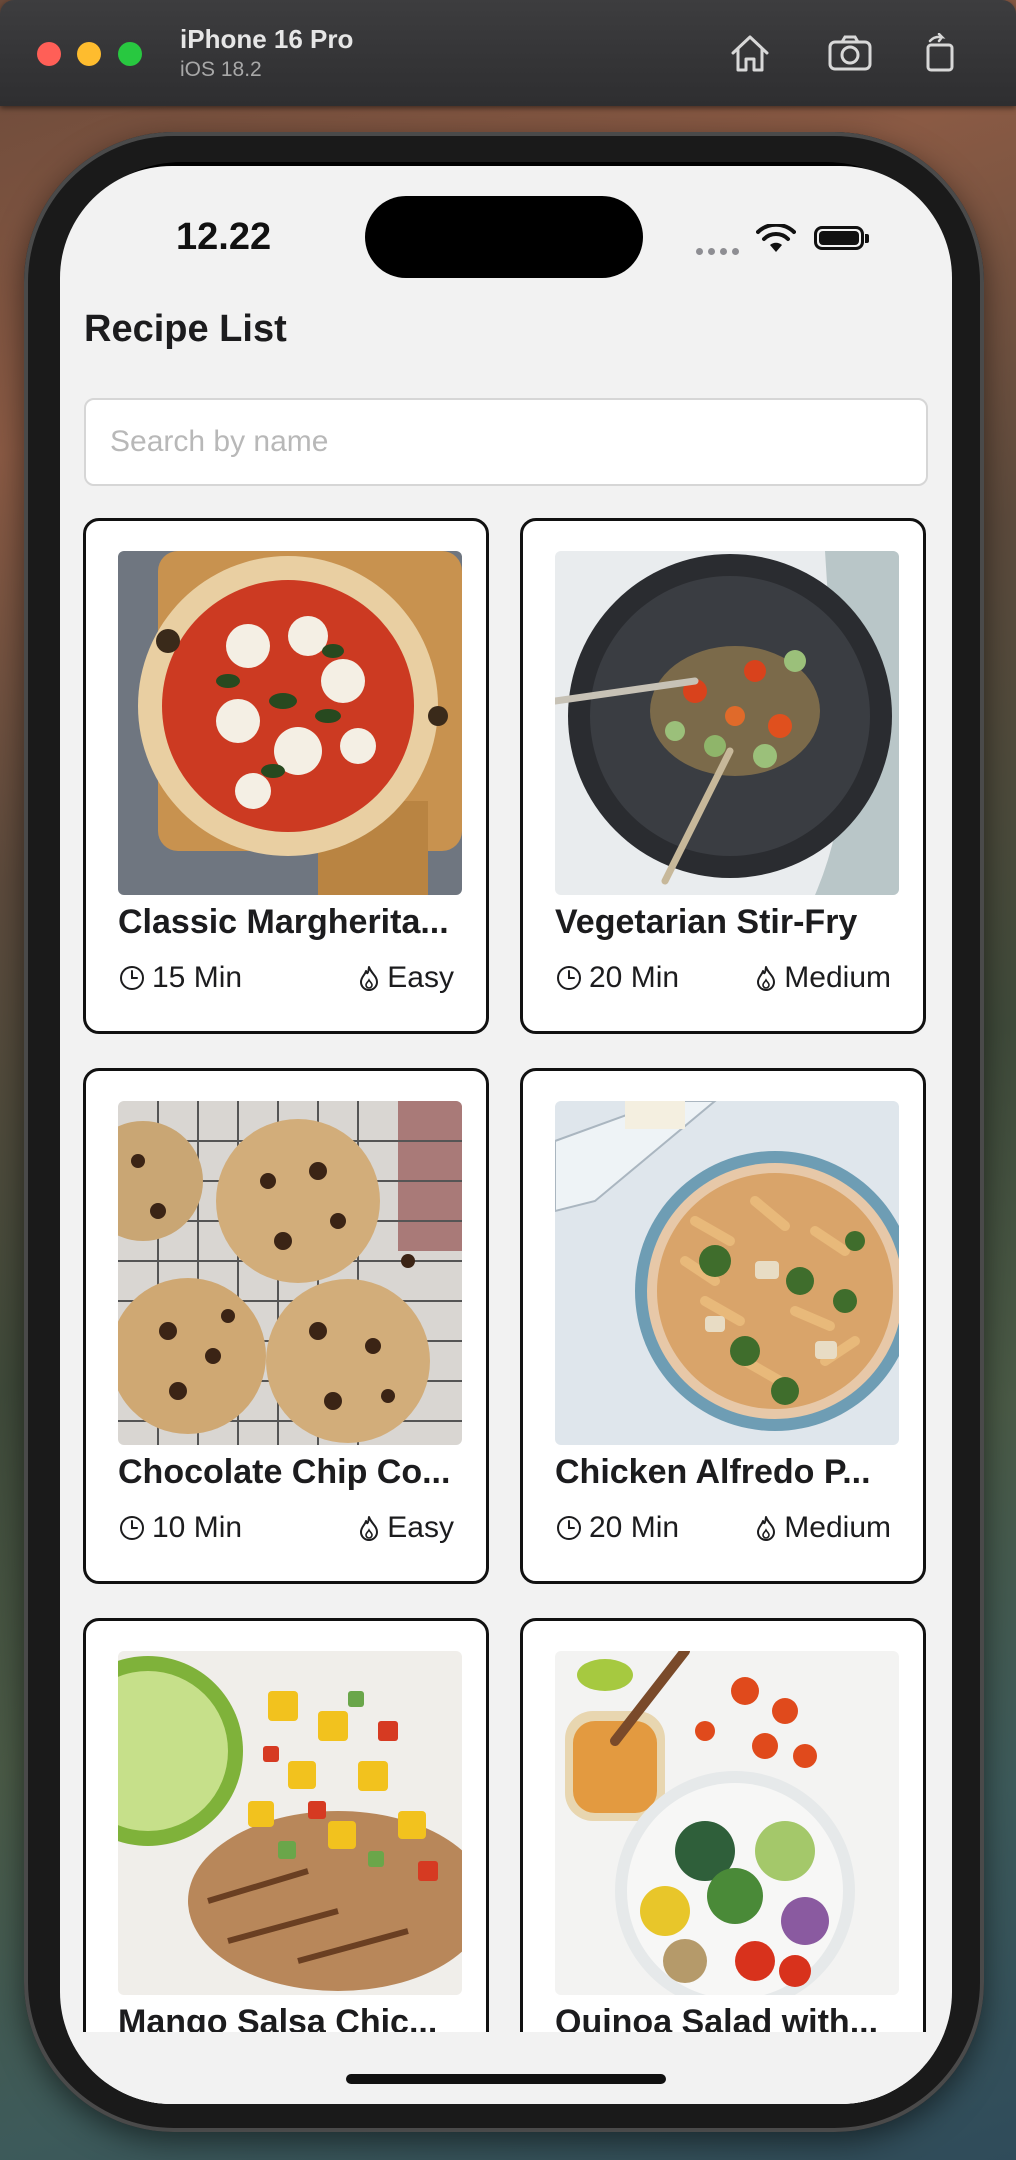 The width and height of the screenshot is (1016, 2160). Describe the element at coordinates (508, 53) in the screenshot. I see `simulator-titlebar: iPhone 16 Pro iOS 18.2` at that location.